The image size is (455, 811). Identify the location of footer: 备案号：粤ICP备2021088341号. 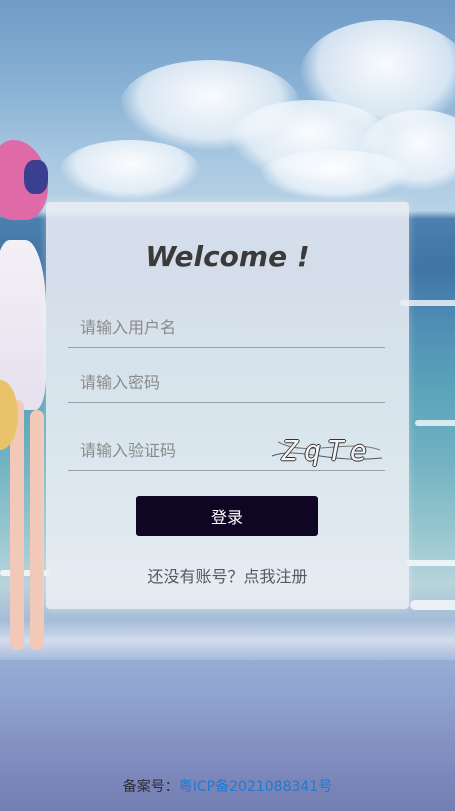
(227, 786).